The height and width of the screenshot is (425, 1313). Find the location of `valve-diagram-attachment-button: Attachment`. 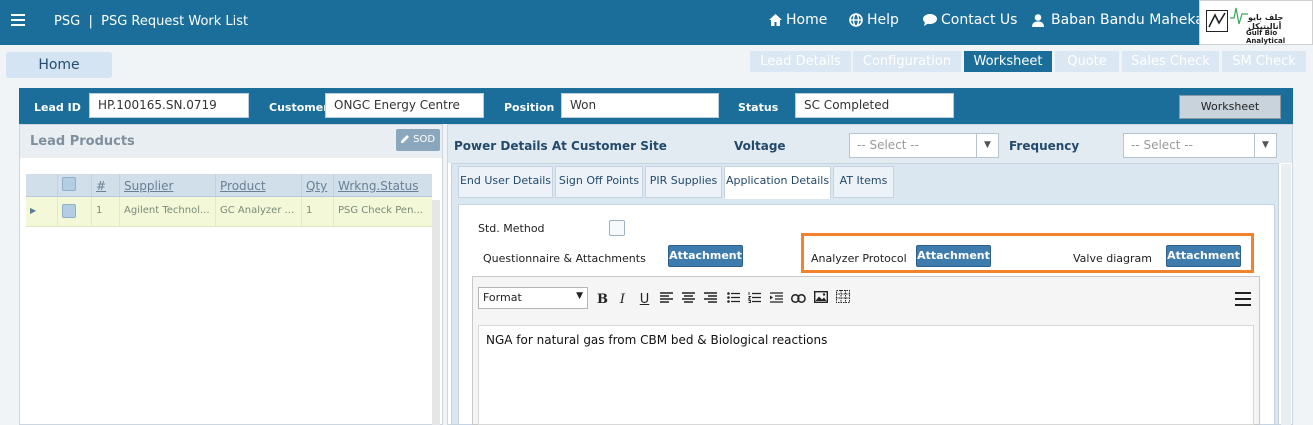

valve-diagram-attachment-button: Attachment is located at coordinates (1203, 256).